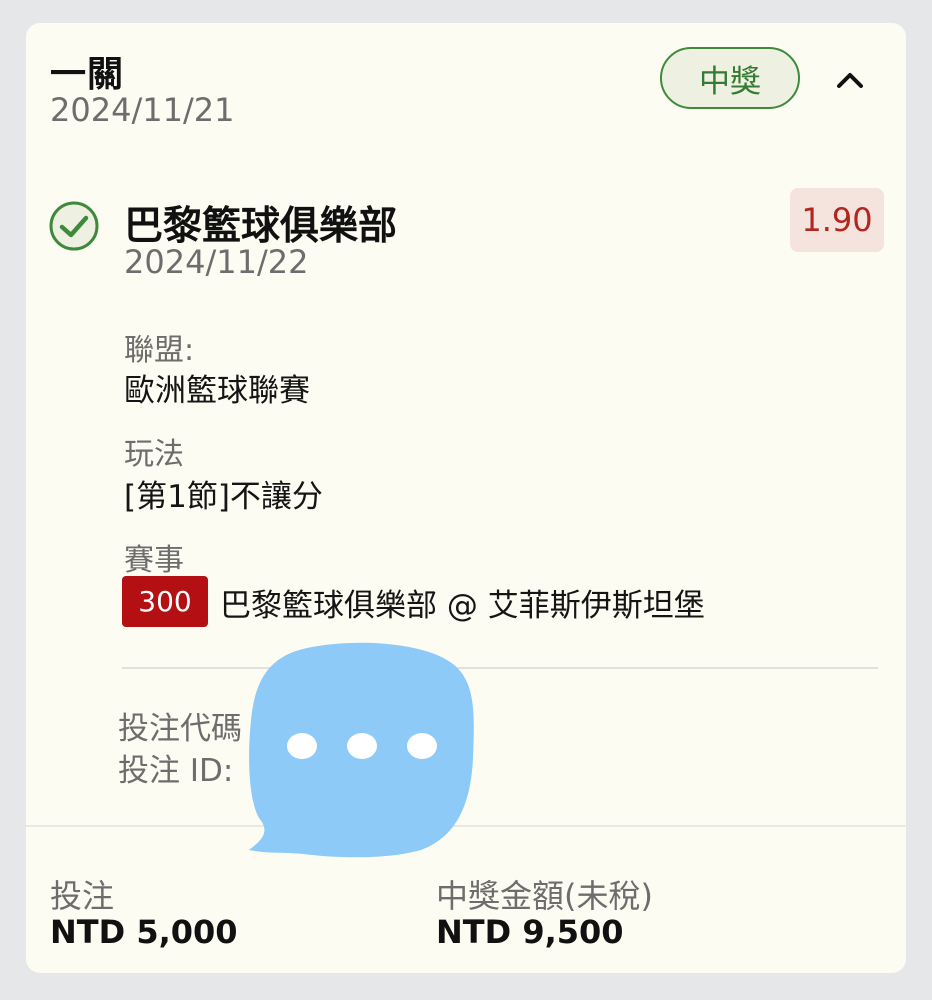 Image resolution: width=932 pixels, height=1000 pixels. I want to click on payout-label: 中獎金額(未稅), so click(544, 896).